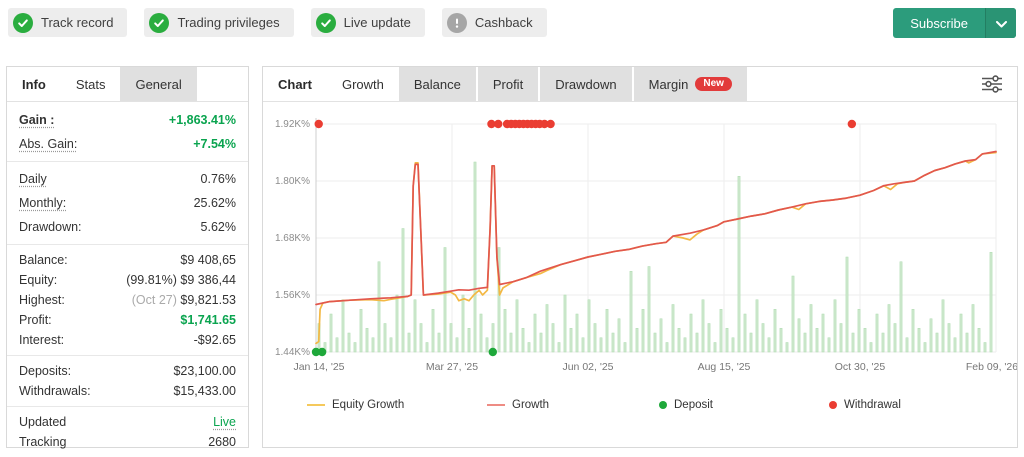  Describe the element at coordinates (724, 367) in the screenshot. I see `svg-text: Aug 15, '25` at that location.